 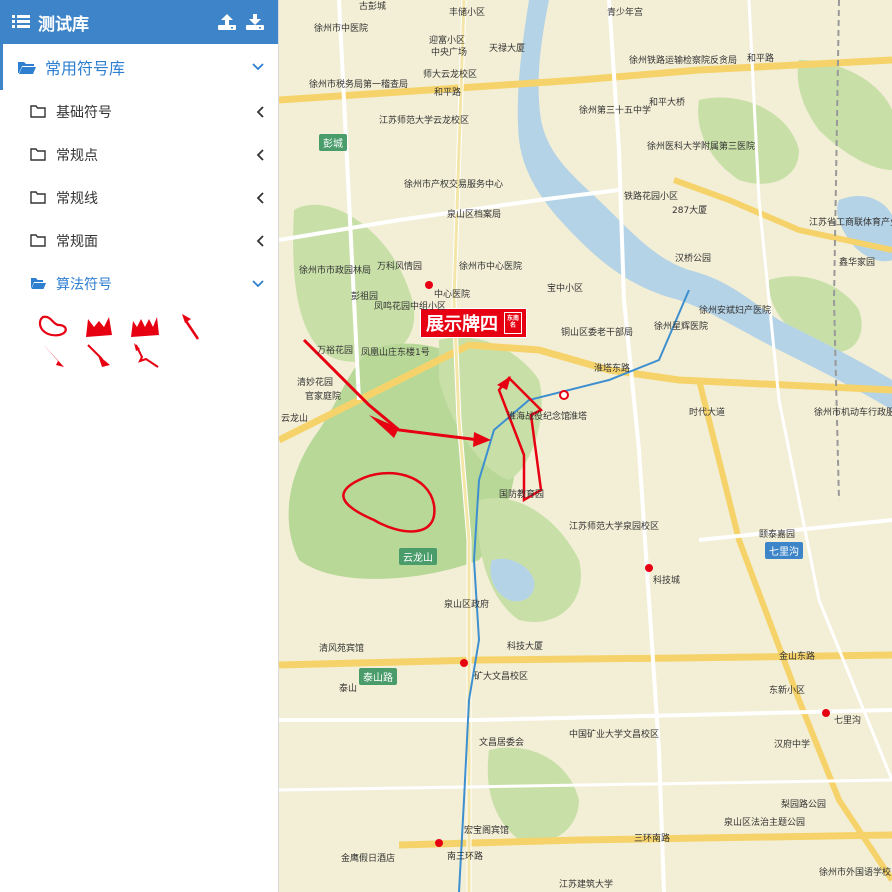 I want to click on map-label: 梨园路公园, so click(x=804, y=805).